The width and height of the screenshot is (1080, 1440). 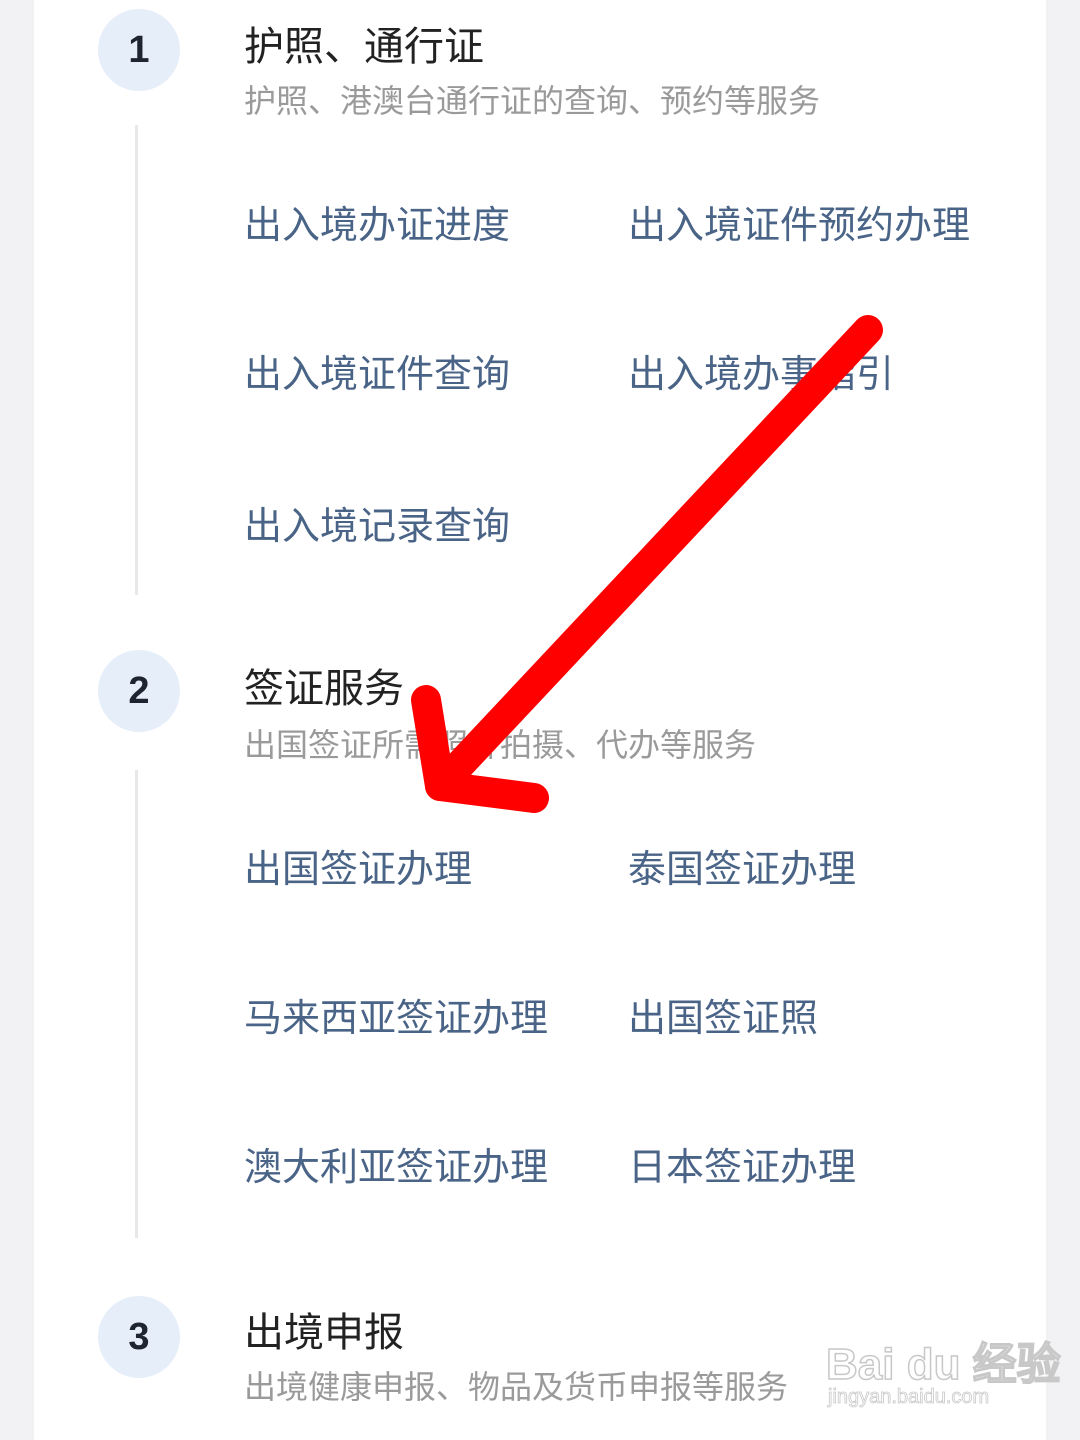 What do you see at coordinates (761, 370) in the screenshot?
I see `link-entry-exit-guide: 出入境办事指引` at bounding box center [761, 370].